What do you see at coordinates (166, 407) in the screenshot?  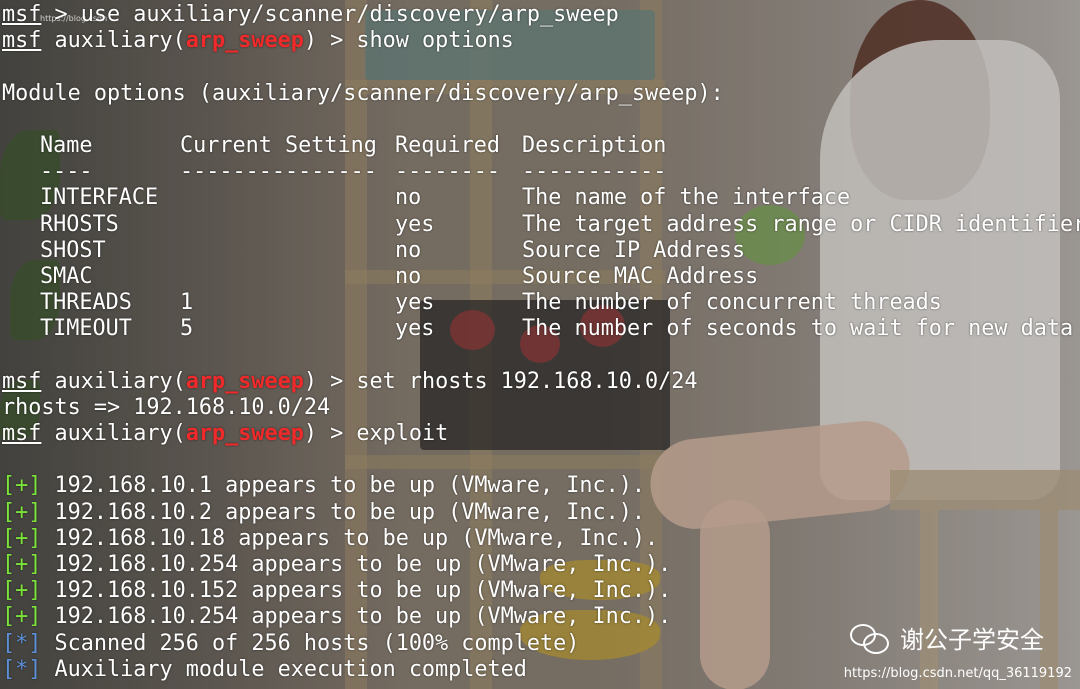 I see `rhosts-echo: rhosts => 192.168.10.0/24` at bounding box center [166, 407].